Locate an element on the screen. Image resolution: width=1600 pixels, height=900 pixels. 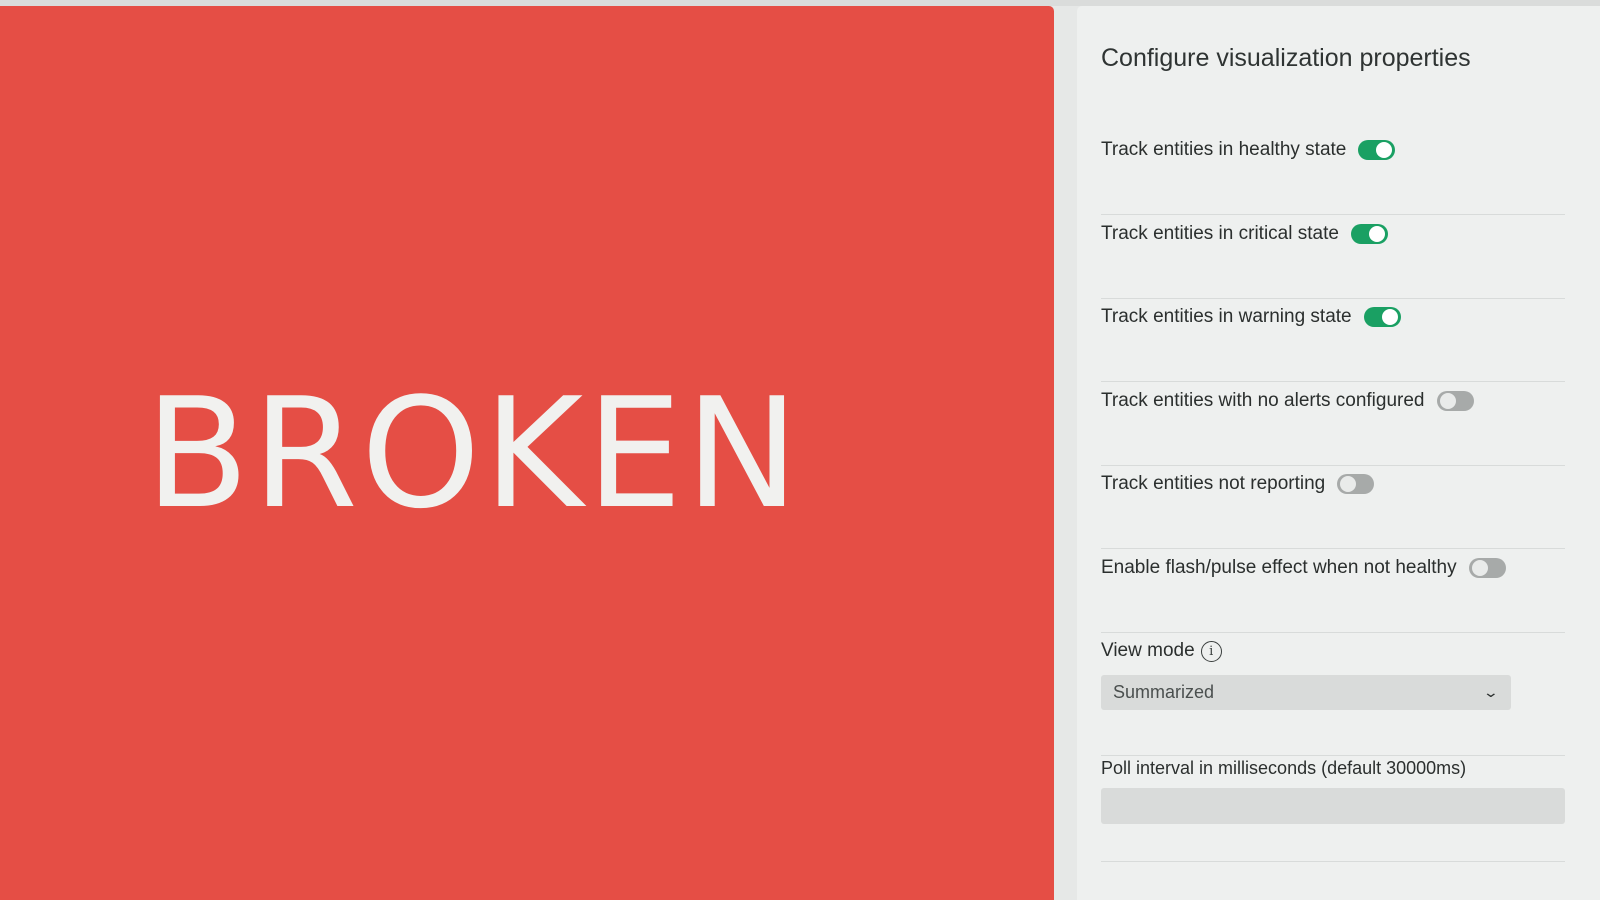
toggle-no-alerts-switch is located at coordinates (1455, 401).